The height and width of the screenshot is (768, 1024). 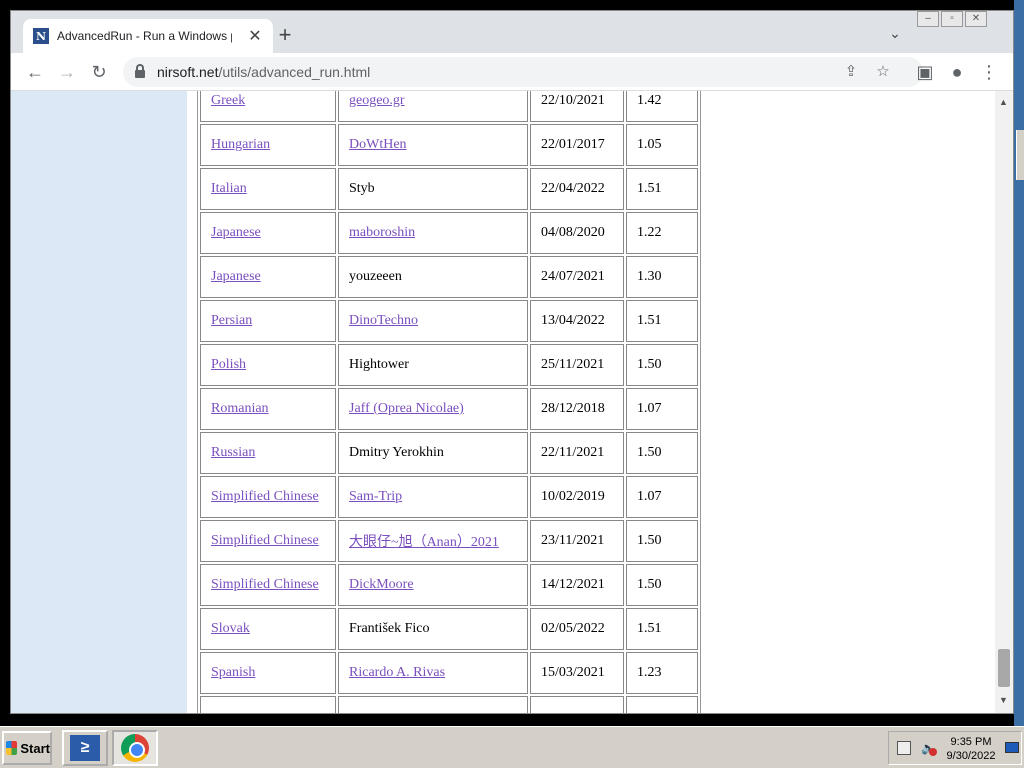 I want to click on minimize-button: –, so click(x=928, y=19).